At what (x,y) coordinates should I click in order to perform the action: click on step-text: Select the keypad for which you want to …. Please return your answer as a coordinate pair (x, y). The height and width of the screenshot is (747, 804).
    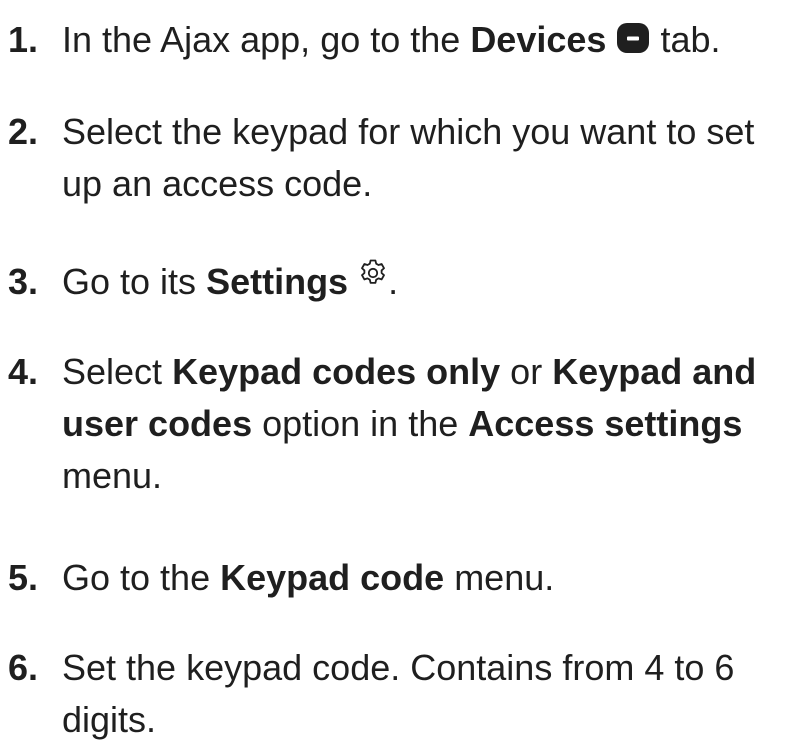
    Looking at the image, I should click on (432, 158).